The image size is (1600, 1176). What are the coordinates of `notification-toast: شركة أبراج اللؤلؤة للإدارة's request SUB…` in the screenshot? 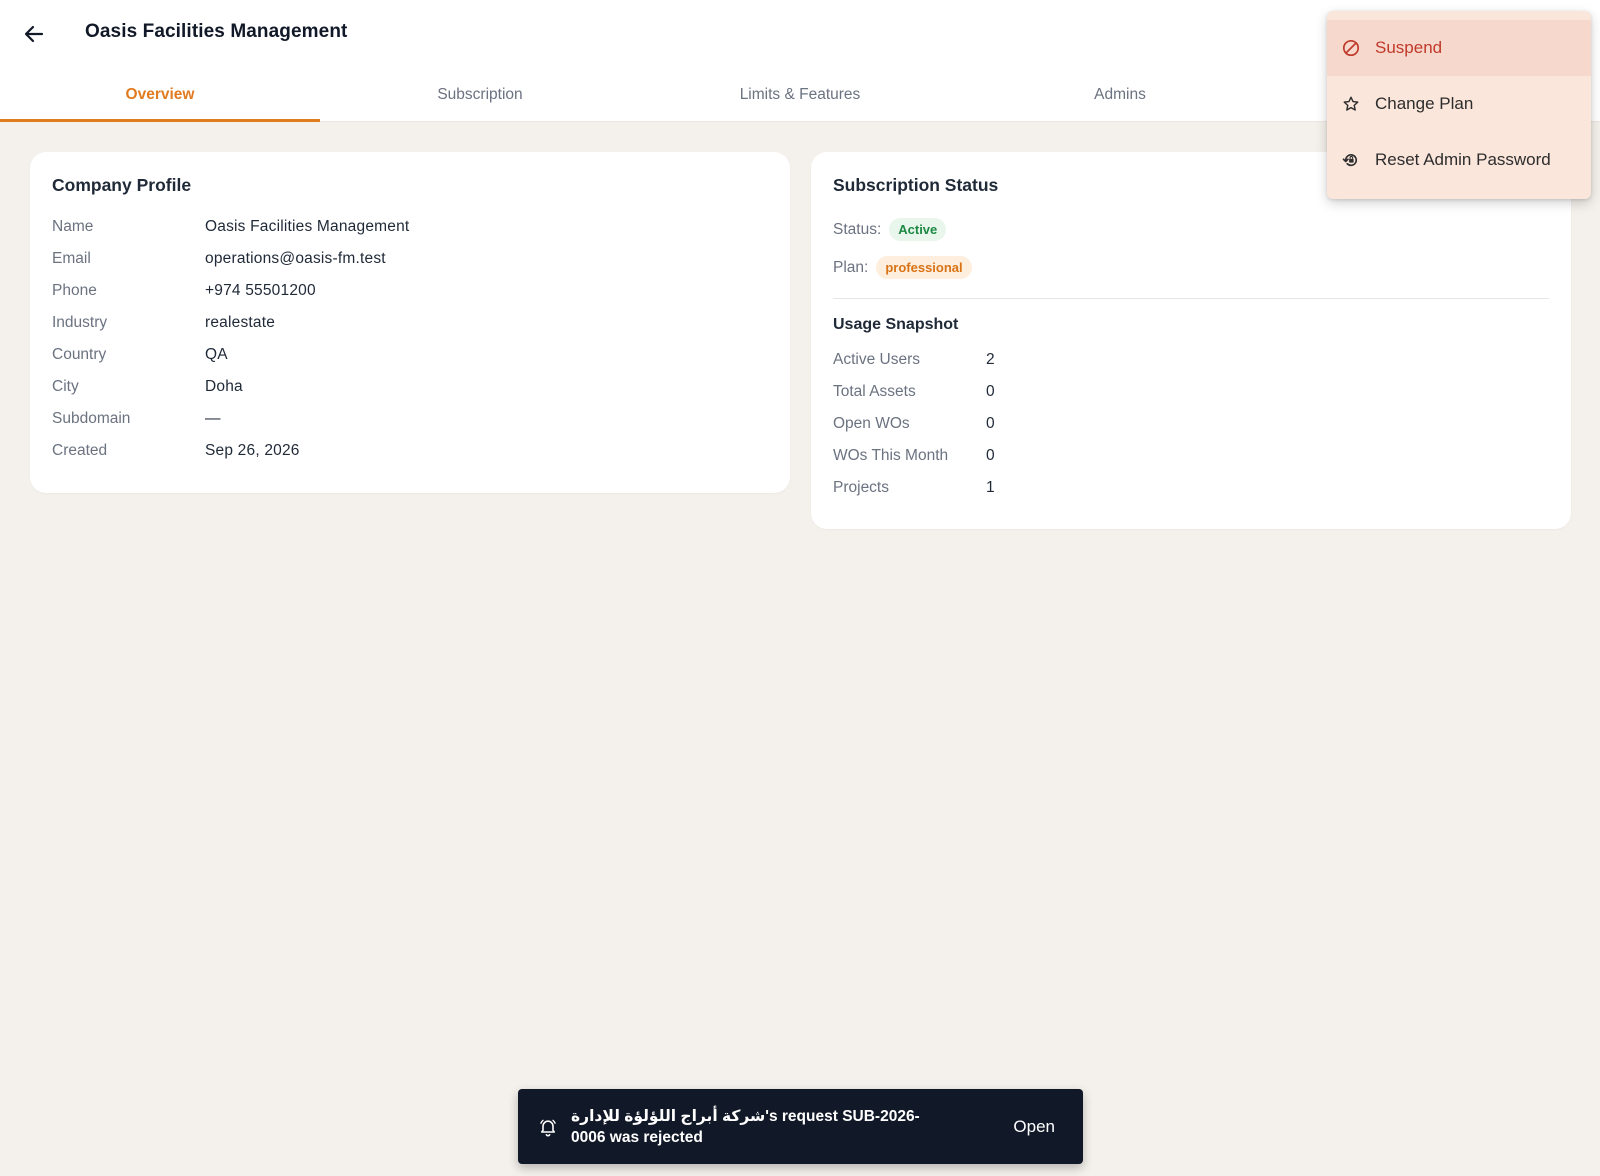 It's located at (800, 1126).